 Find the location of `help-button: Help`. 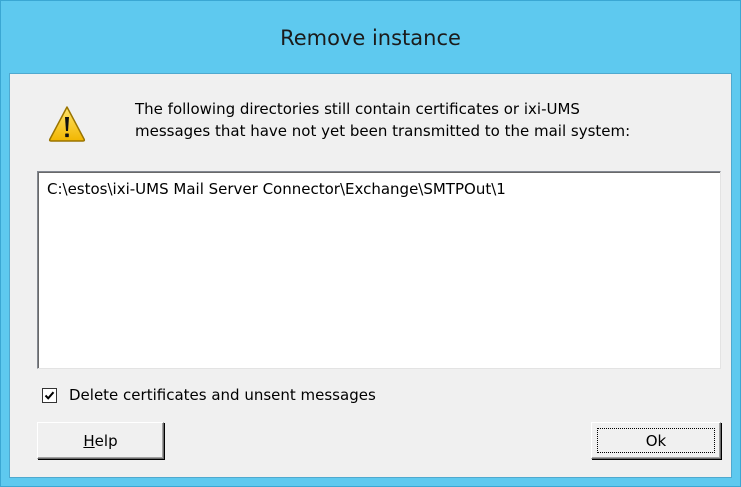

help-button: Help is located at coordinates (100, 440).